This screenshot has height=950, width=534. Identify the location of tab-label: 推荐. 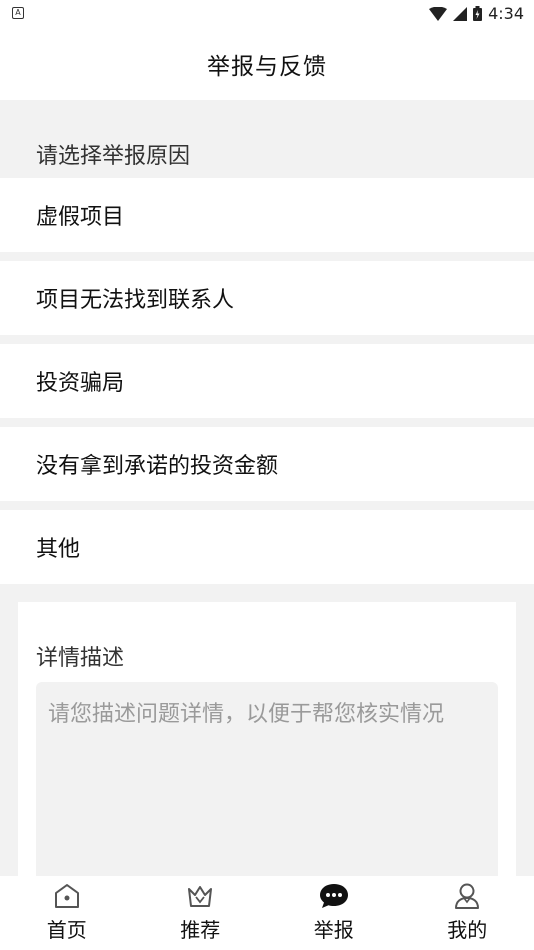
(200, 930).